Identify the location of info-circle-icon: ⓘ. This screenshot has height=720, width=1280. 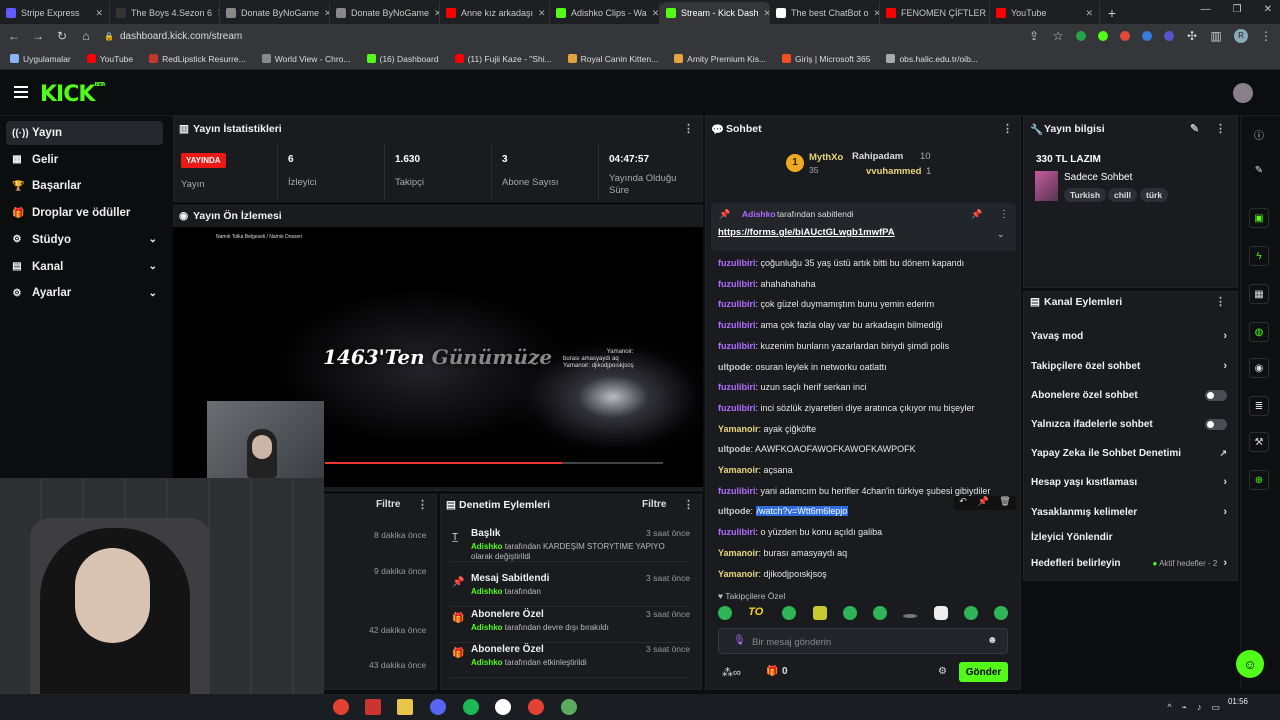
(1259, 134).